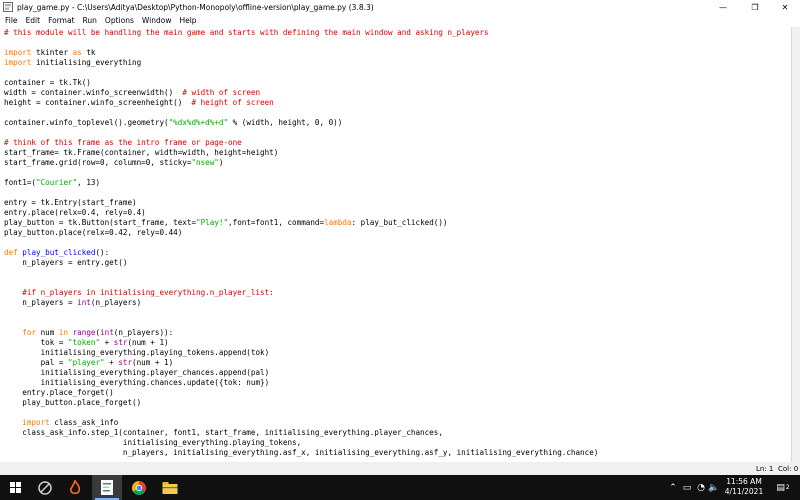  Describe the element at coordinates (400, 20) in the screenshot. I see `menu-bar: File Edit Format Run Options Window Help` at that location.